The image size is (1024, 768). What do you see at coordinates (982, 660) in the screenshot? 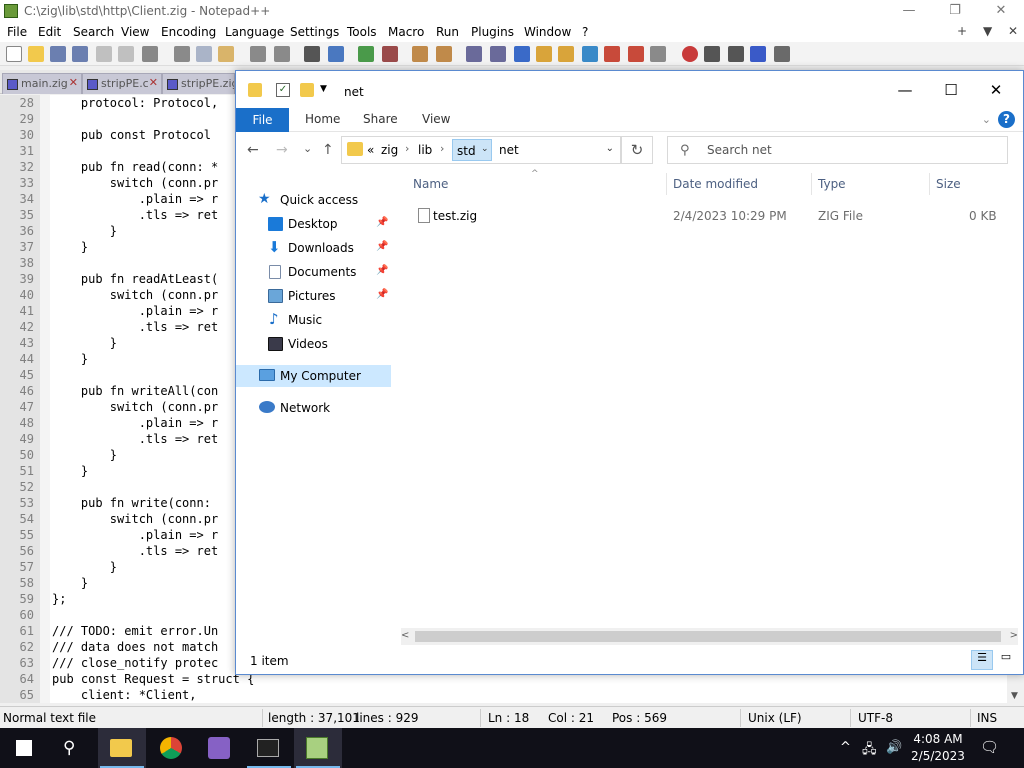
I see `details-view-icon: ☰` at bounding box center [982, 660].